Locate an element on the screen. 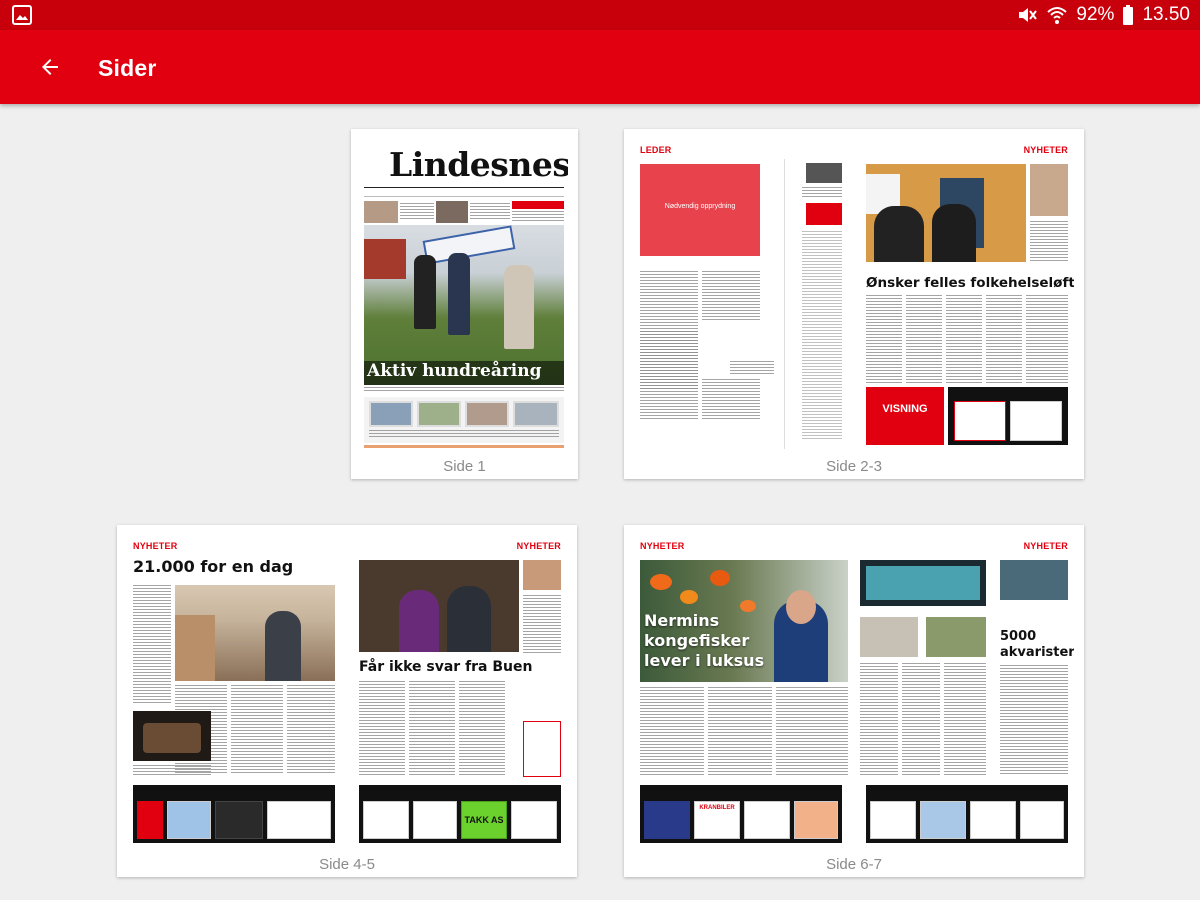  back-button is located at coordinates (50, 67).